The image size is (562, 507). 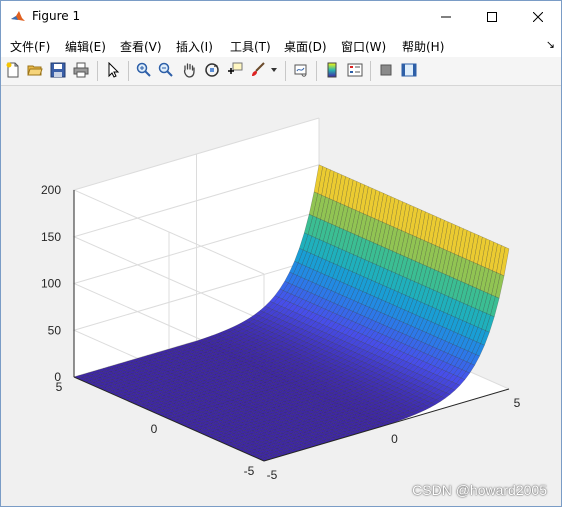 I want to click on x-tick-label: -5, so click(x=272, y=475).